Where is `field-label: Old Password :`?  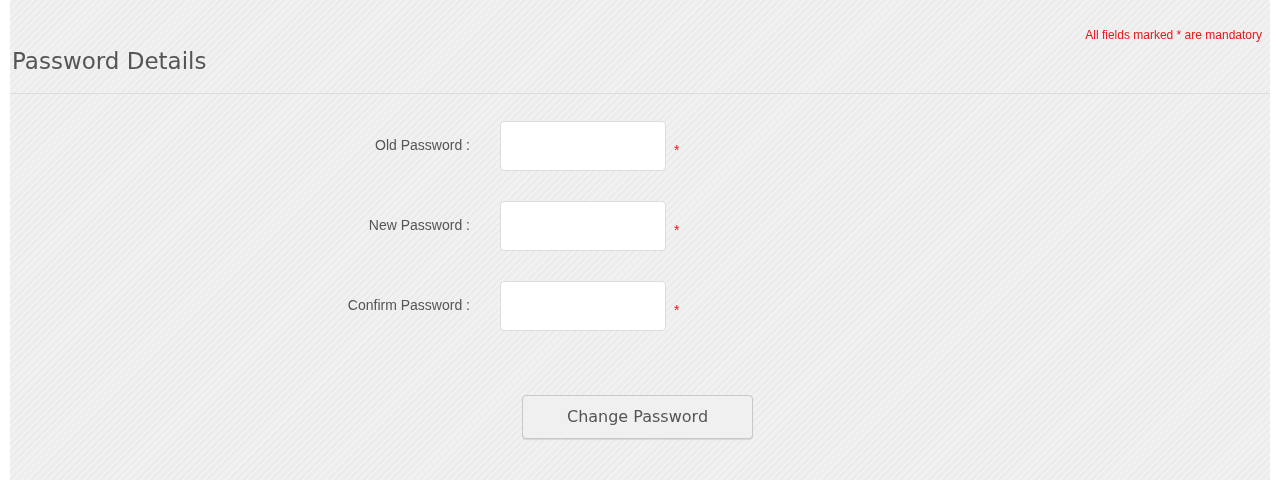
field-label: Old Password : is located at coordinates (422, 145).